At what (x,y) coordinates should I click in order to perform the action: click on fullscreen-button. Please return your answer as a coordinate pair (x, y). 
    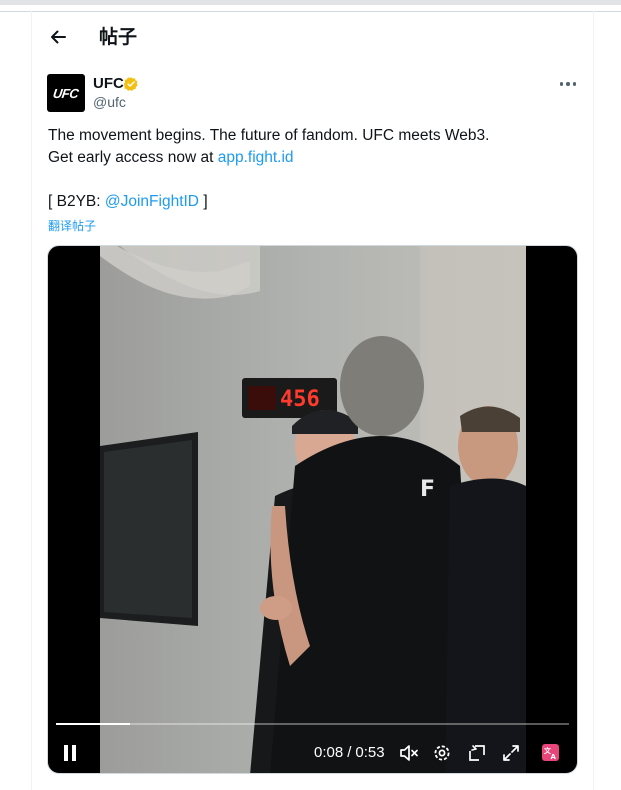
    Looking at the image, I should click on (511, 753).